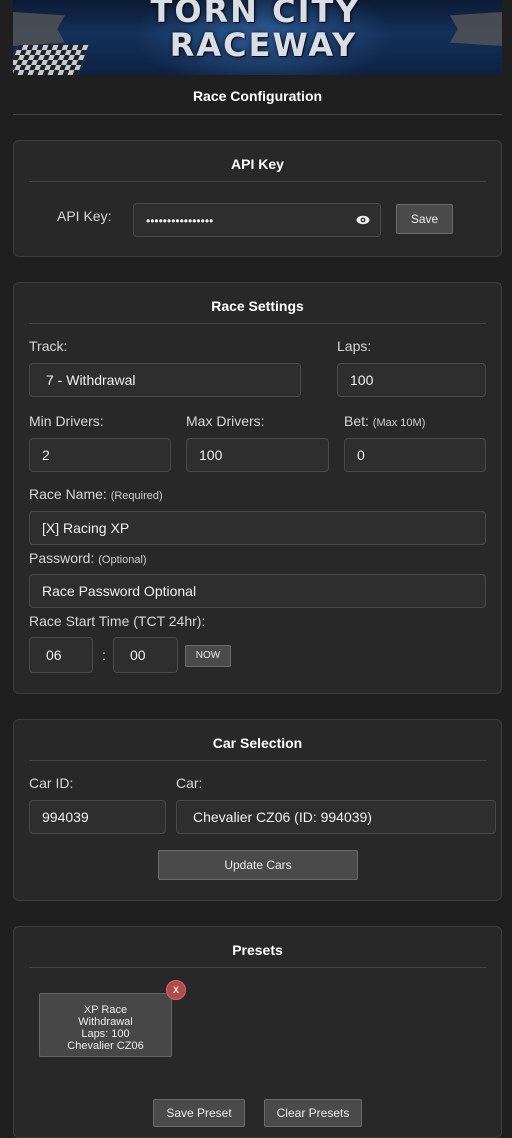 The image size is (512, 1138). Describe the element at coordinates (258, 865) in the screenshot. I see `update-cars-button: Update Cars` at that location.